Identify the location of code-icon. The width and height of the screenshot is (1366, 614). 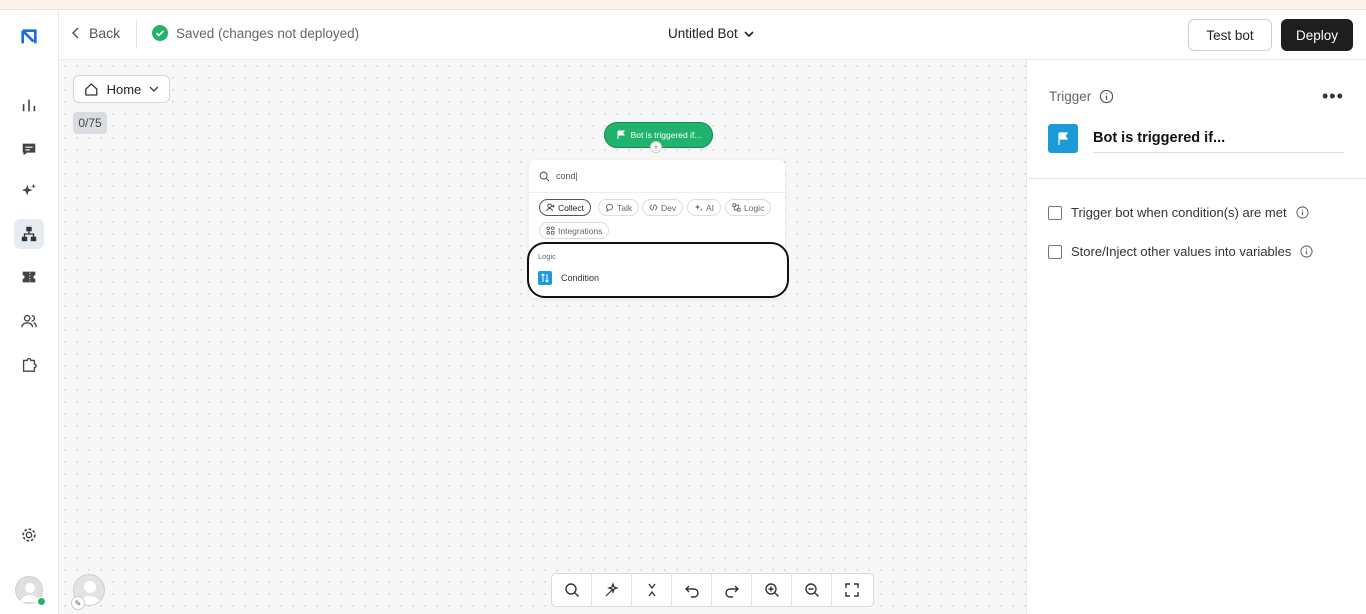
(653, 207).